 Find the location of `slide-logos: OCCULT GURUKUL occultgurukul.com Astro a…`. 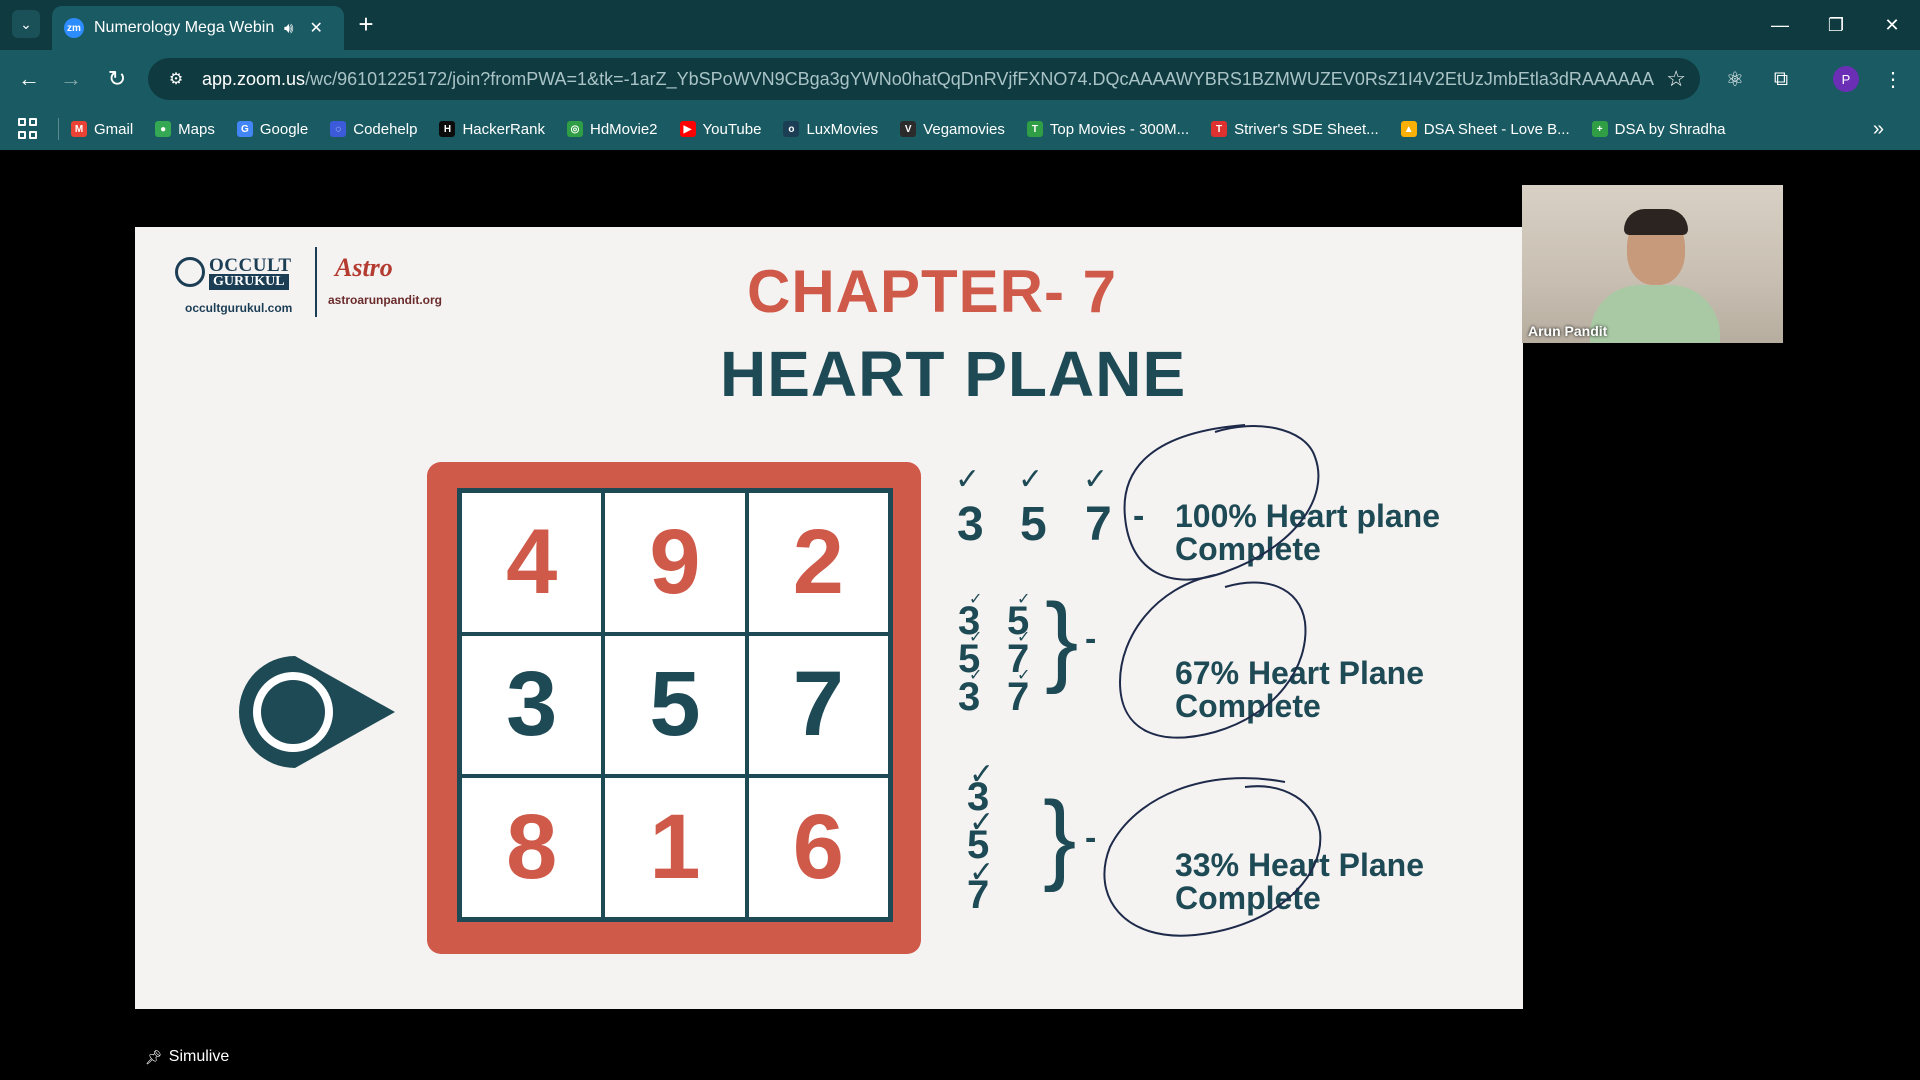

slide-logos: OCCULT GURUKUL occultgurukul.com Astro a… is located at coordinates (325, 280).